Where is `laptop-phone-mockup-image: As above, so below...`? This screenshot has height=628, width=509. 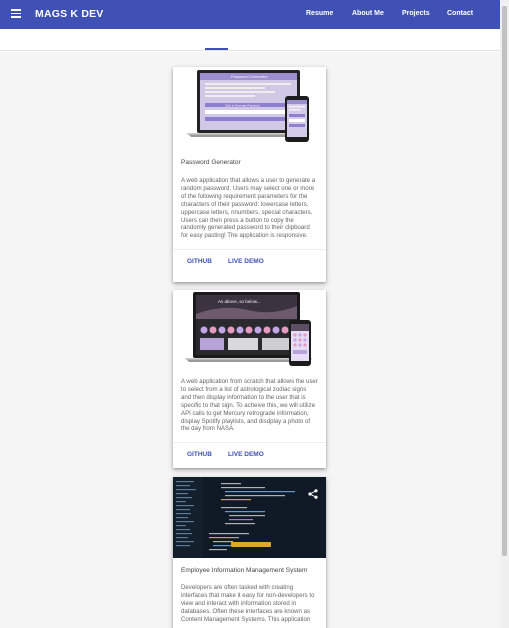
laptop-phone-mockup-image: As above, so below... is located at coordinates (249, 331).